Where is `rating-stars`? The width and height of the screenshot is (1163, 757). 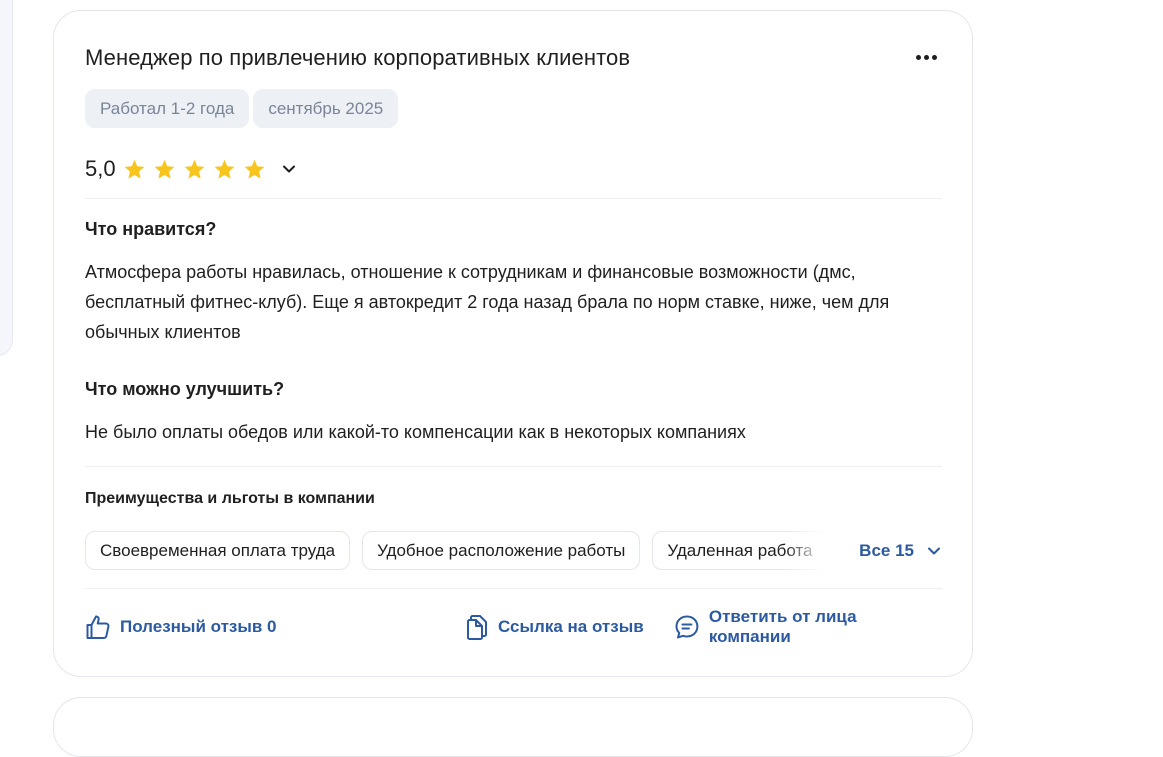
rating-stars is located at coordinates (194, 169).